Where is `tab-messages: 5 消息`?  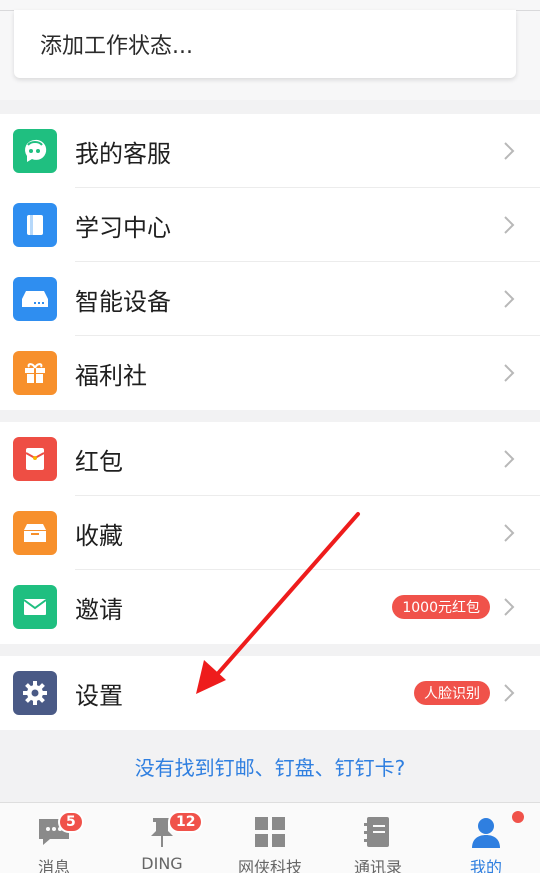 tab-messages: 5 消息 is located at coordinates (54, 838).